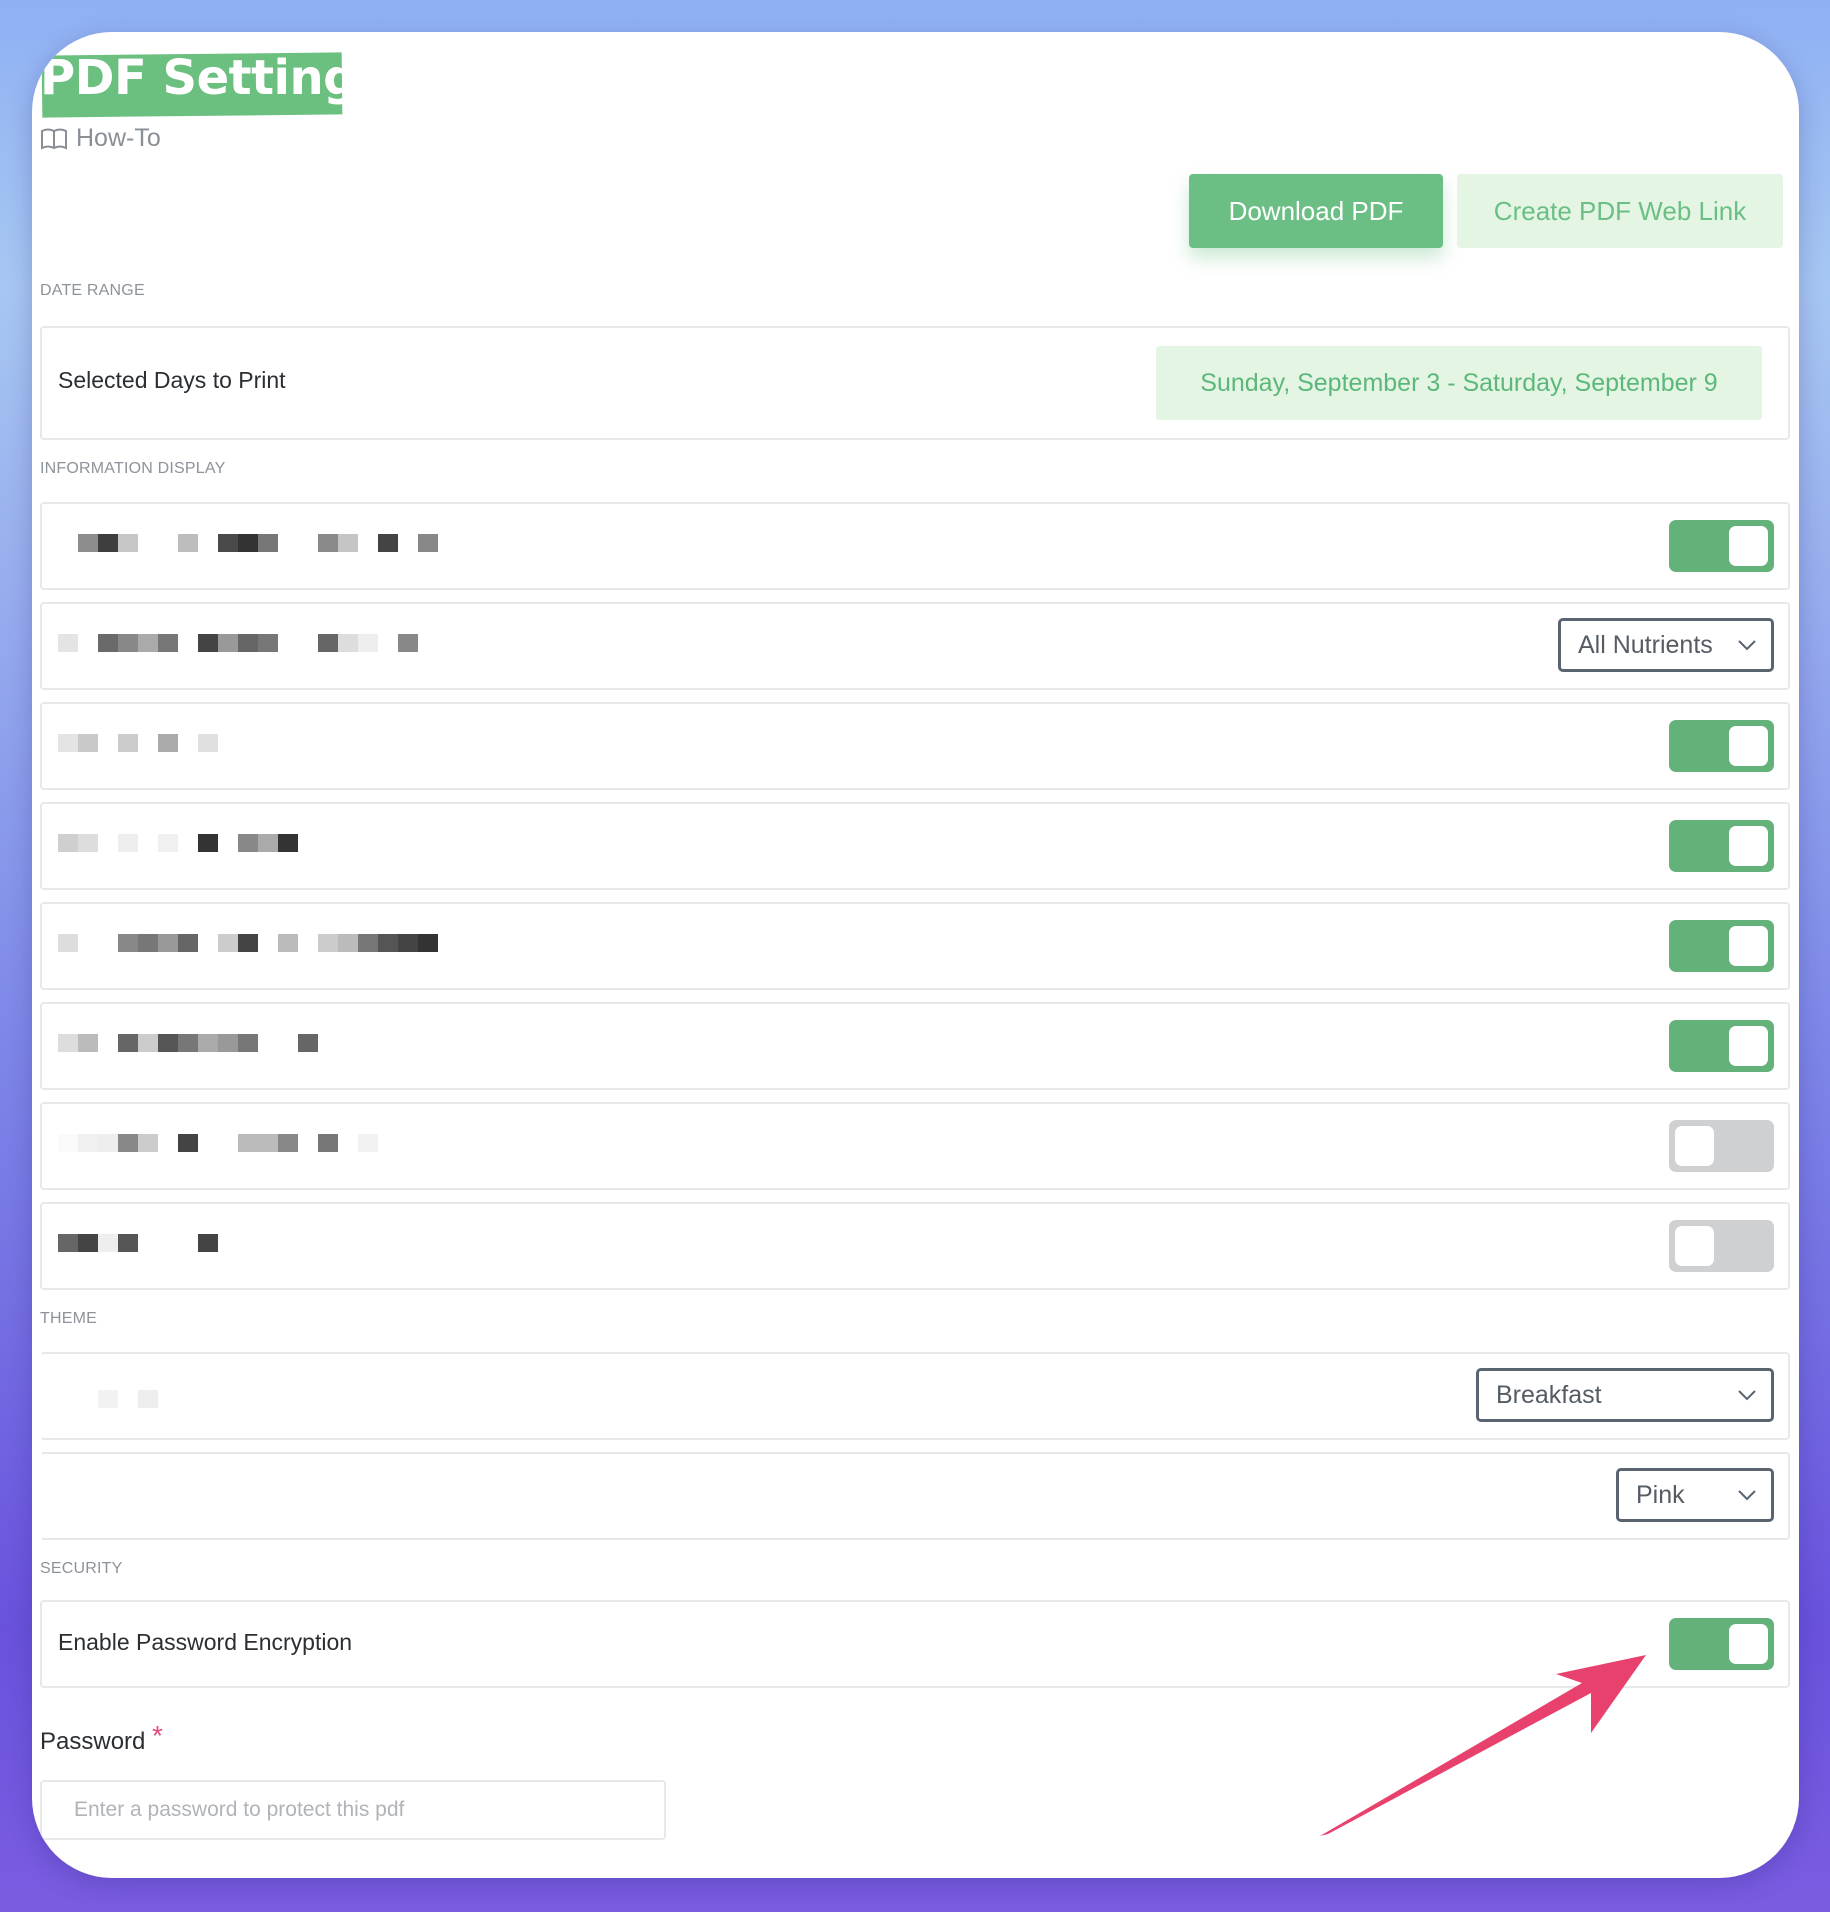 This screenshot has width=1830, height=1912. I want to click on page-title: PDF Settings, so click(213, 78).